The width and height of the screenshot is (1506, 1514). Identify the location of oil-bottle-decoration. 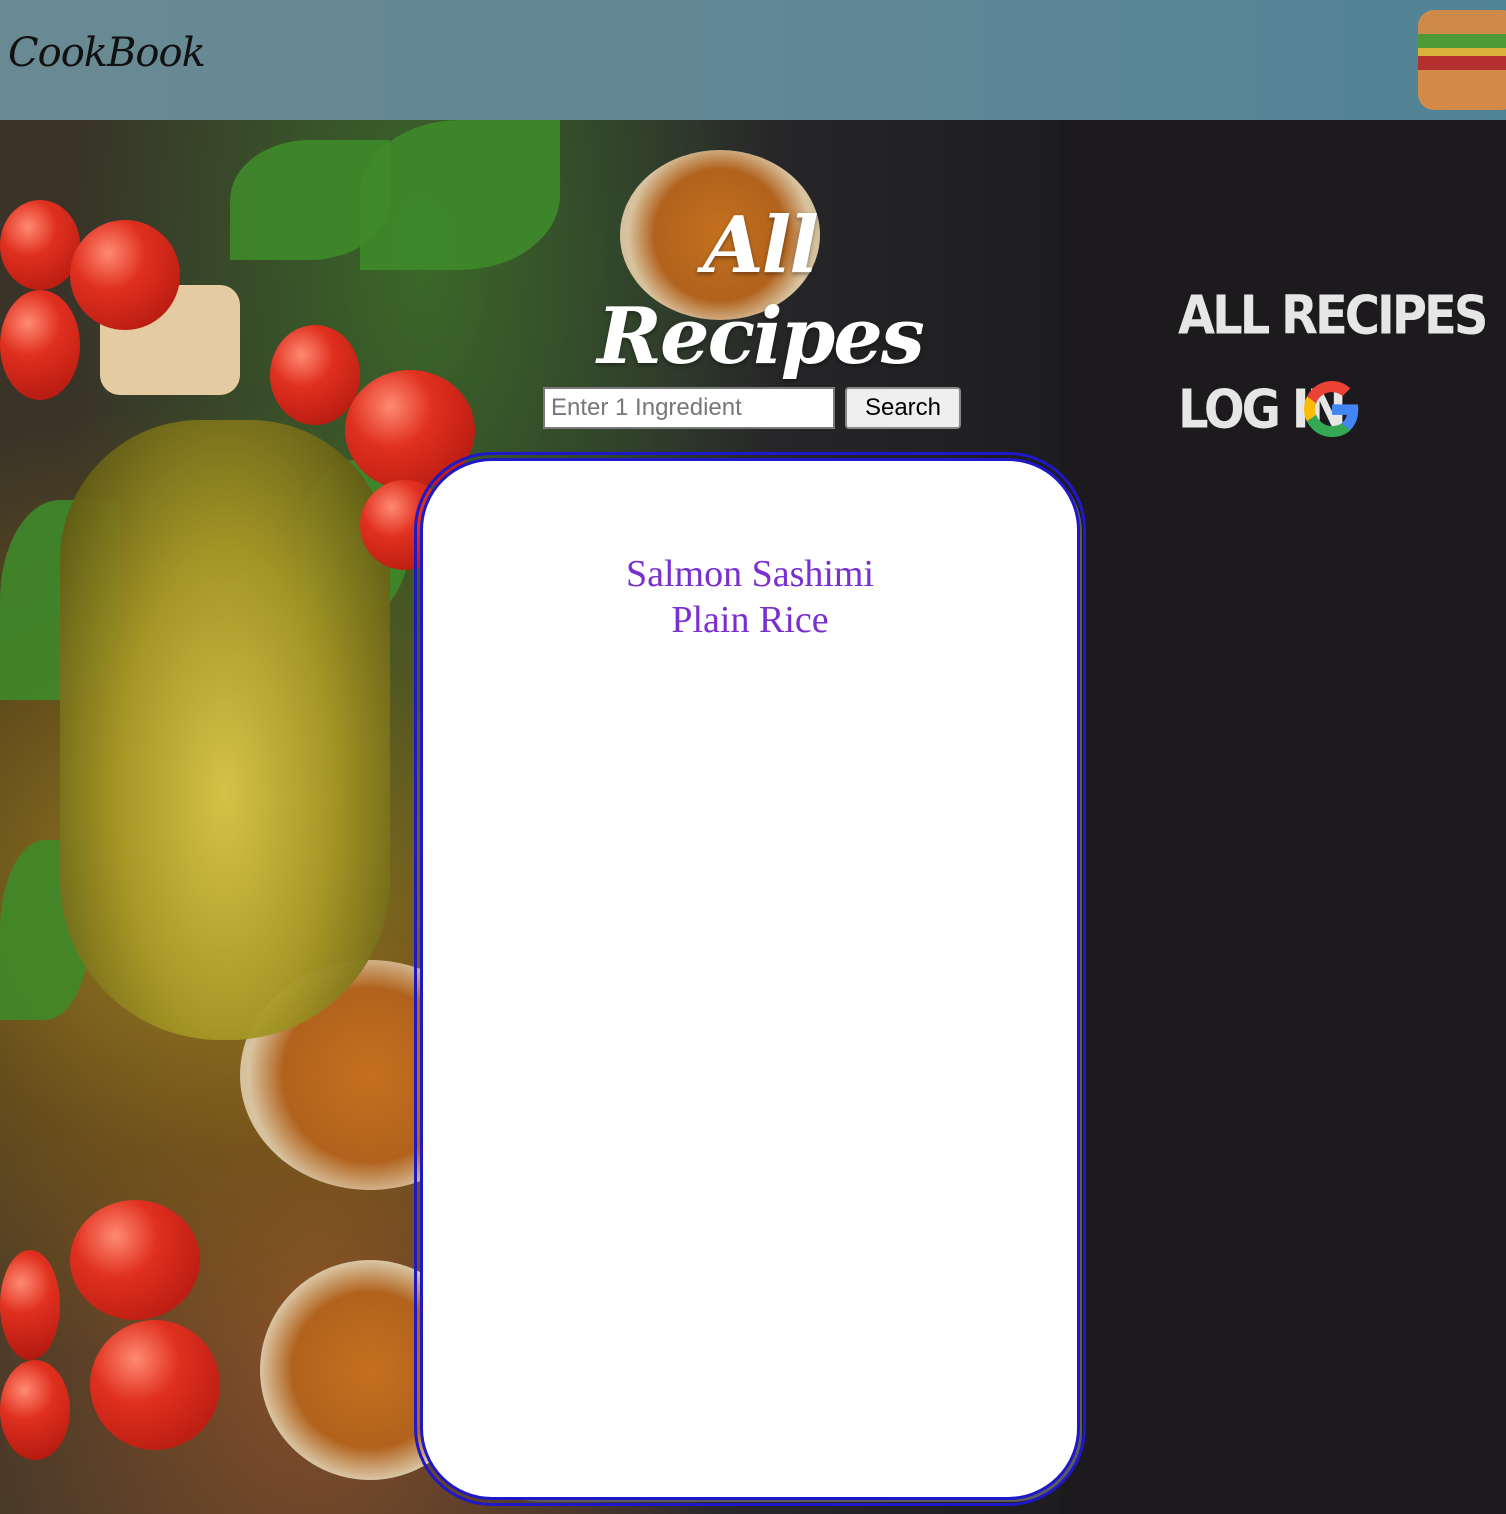
(225, 730).